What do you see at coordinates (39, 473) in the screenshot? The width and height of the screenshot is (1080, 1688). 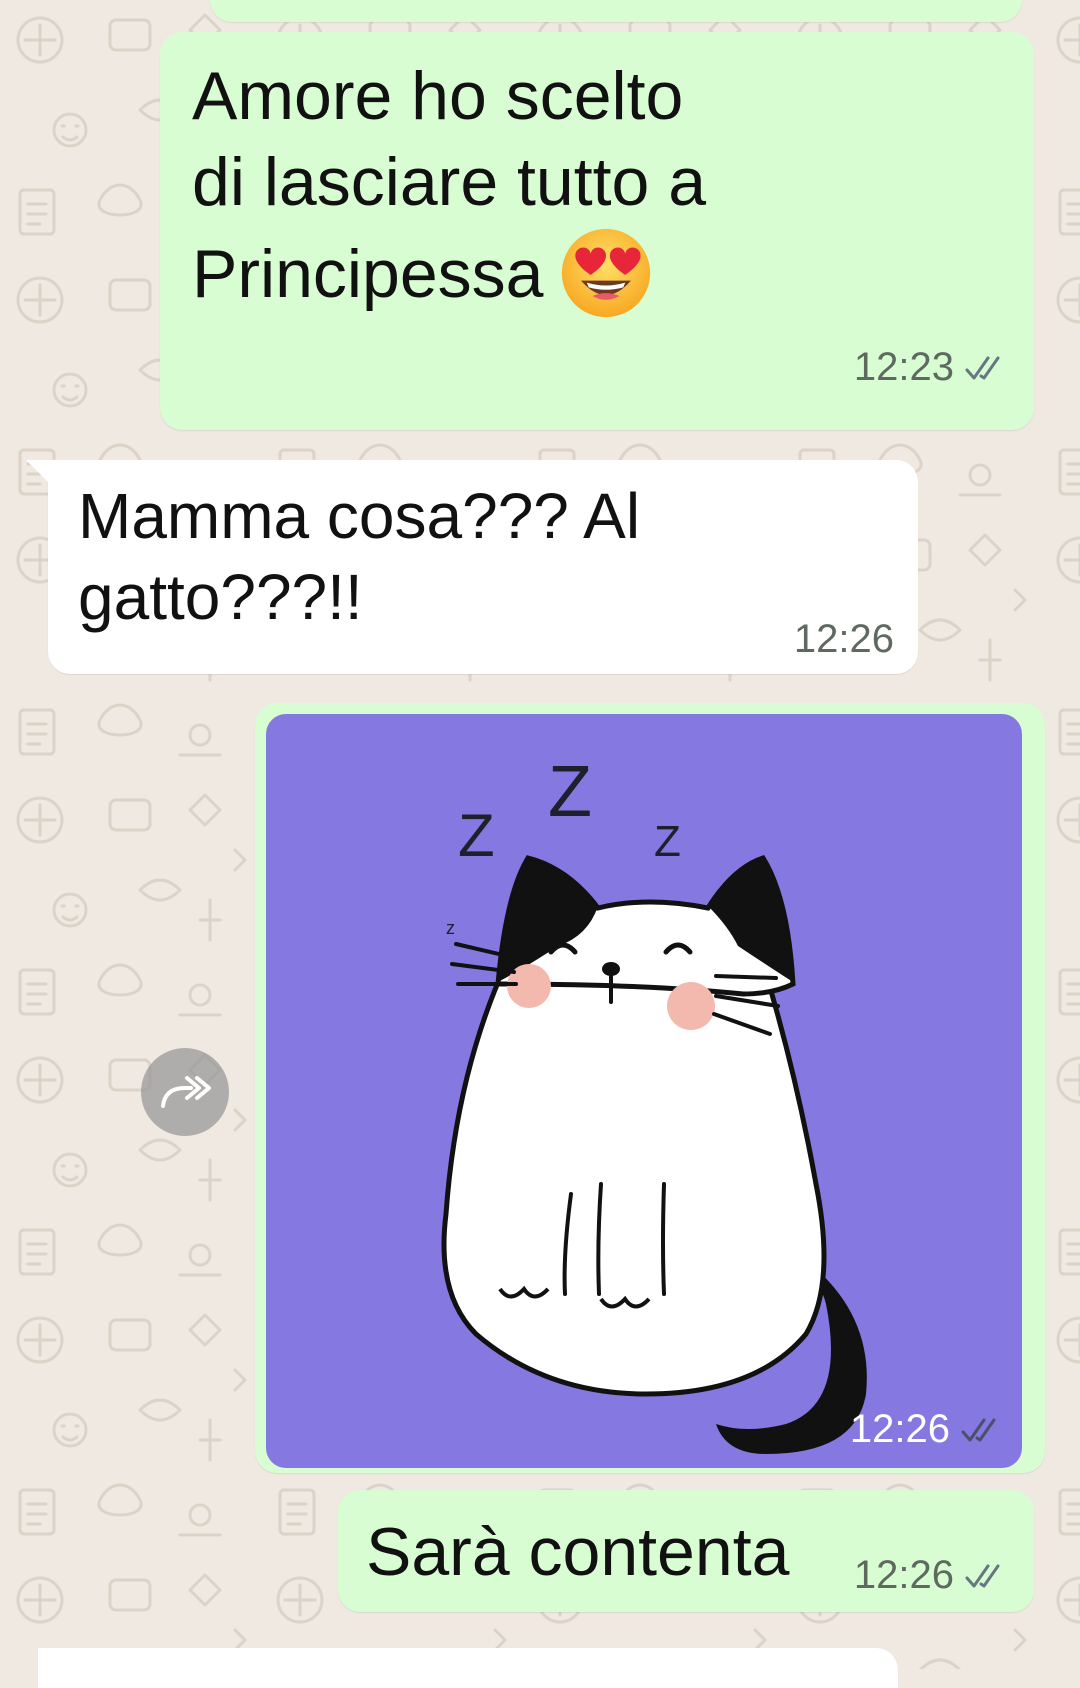 I see `incoming-bubble-tail` at bounding box center [39, 473].